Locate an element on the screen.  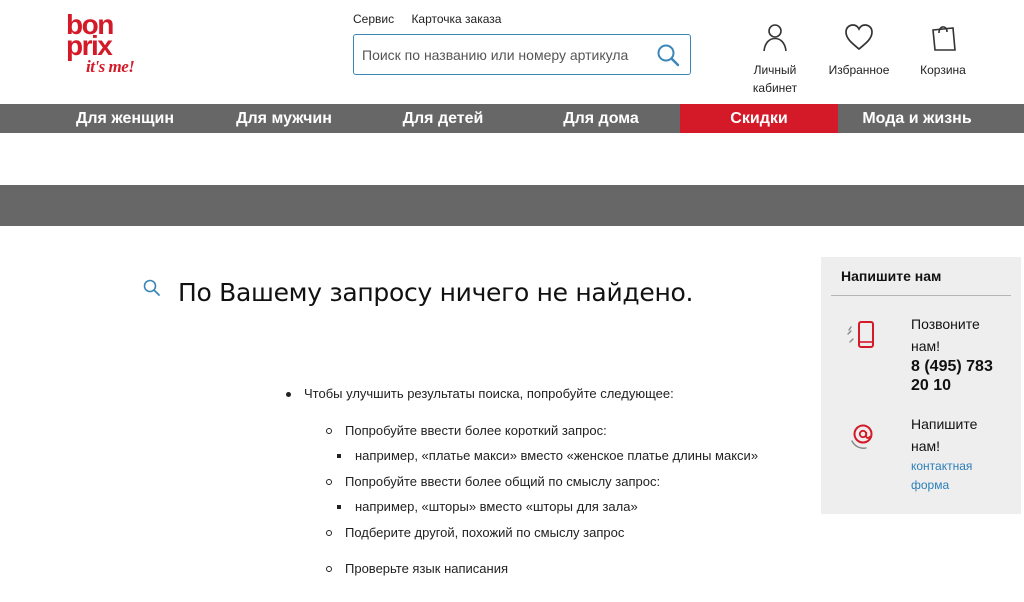
account-label-2: кабинет is located at coordinates (775, 88).